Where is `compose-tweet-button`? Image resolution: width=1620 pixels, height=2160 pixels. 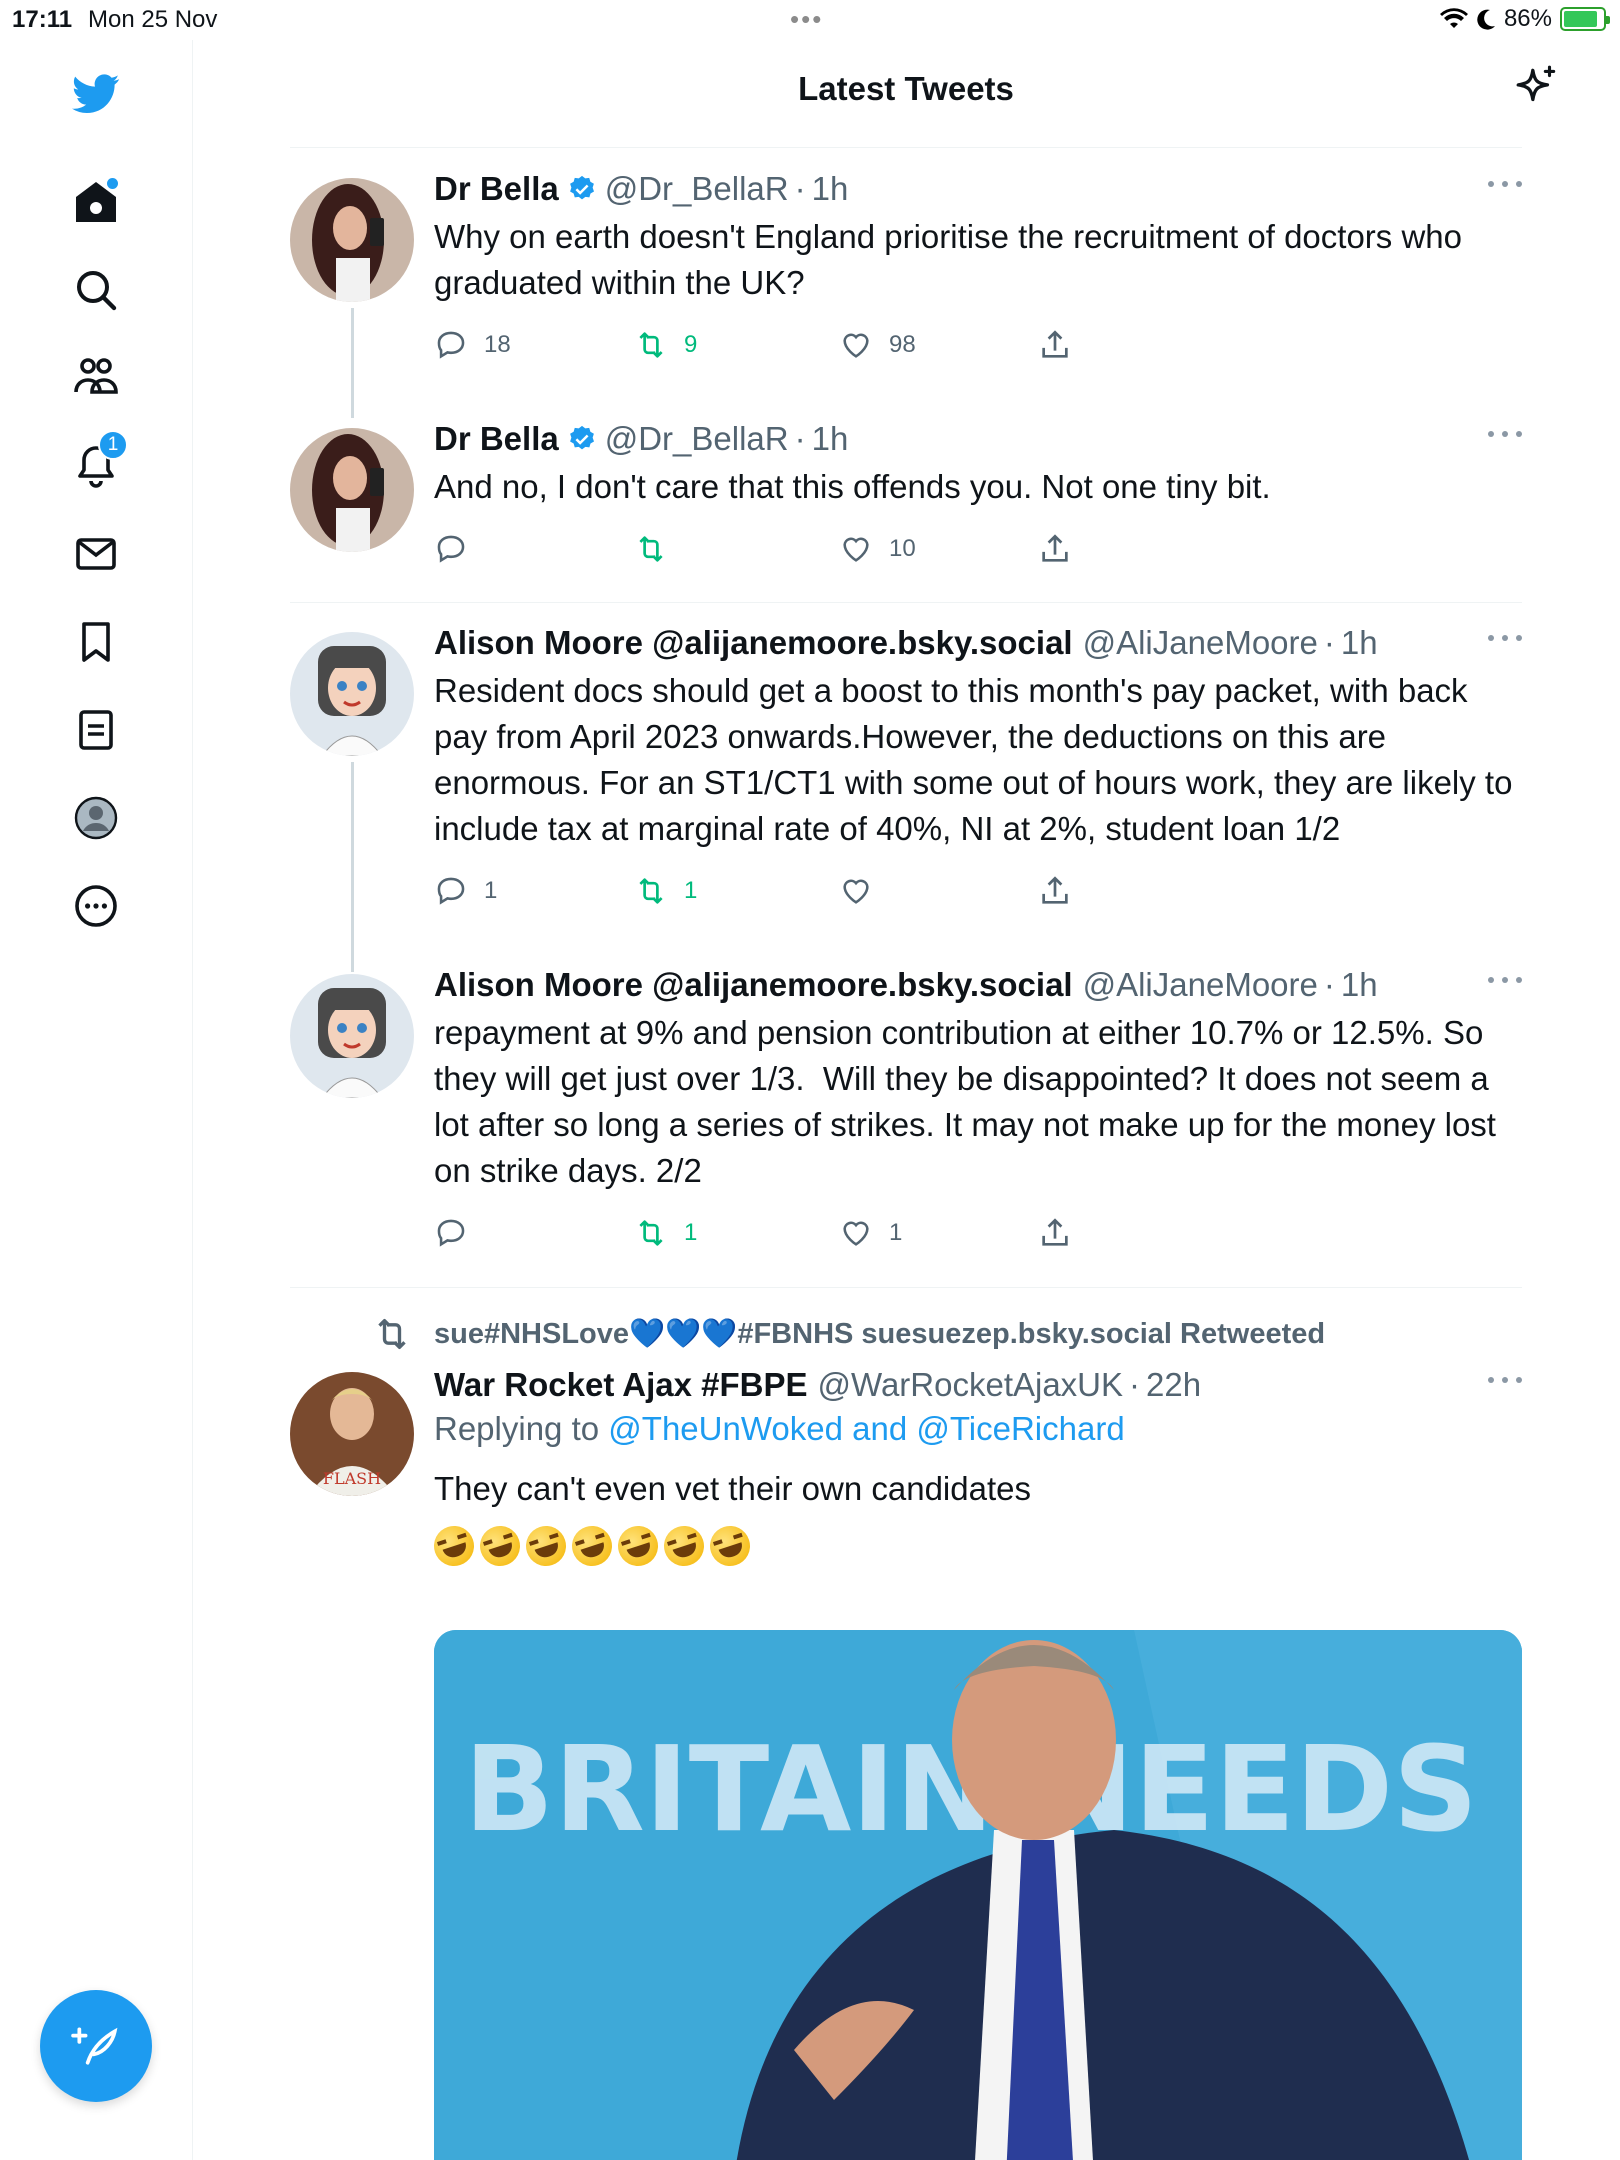 compose-tweet-button is located at coordinates (96, 2046).